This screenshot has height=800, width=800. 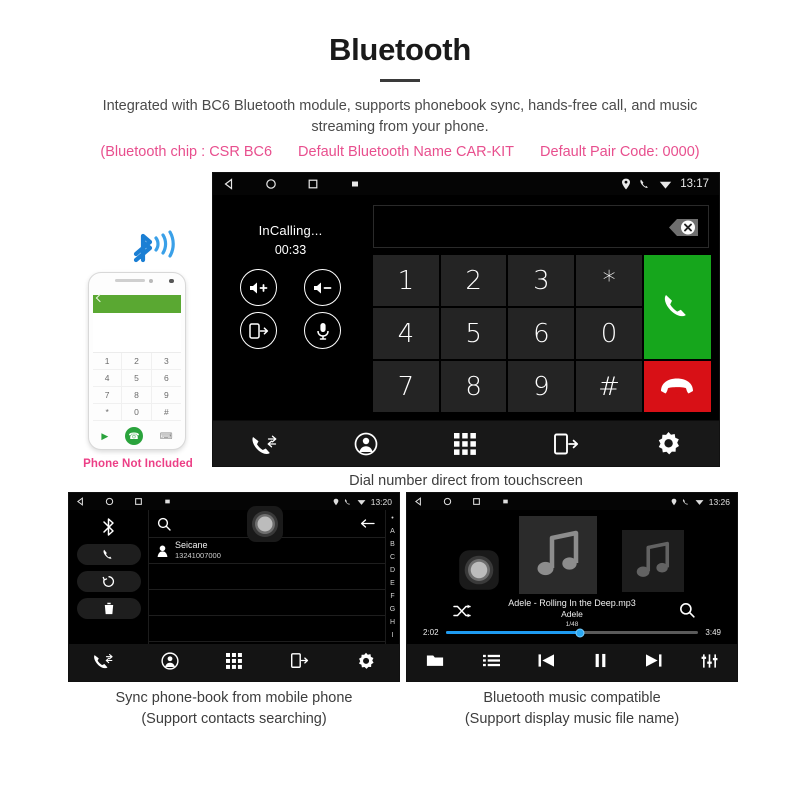 What do you see at coordinates (473, 387) in the screenshot?
I see `key-8: 8` at bounding box center [473, 387].